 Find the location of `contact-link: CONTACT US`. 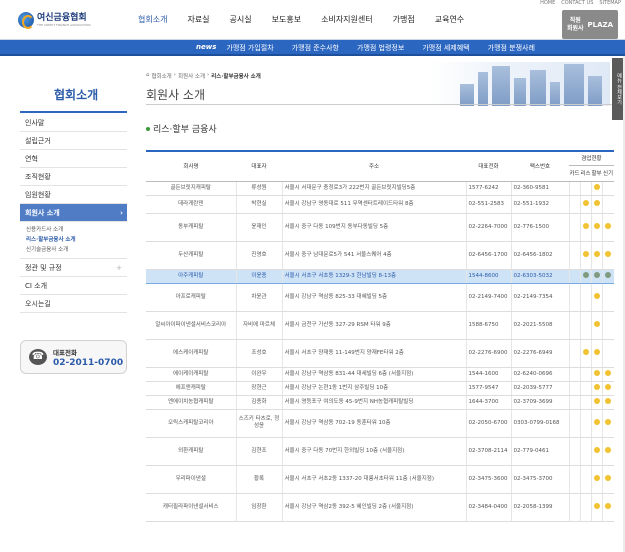

contact-link: CONTACT US is located at coordinates (577, 3).